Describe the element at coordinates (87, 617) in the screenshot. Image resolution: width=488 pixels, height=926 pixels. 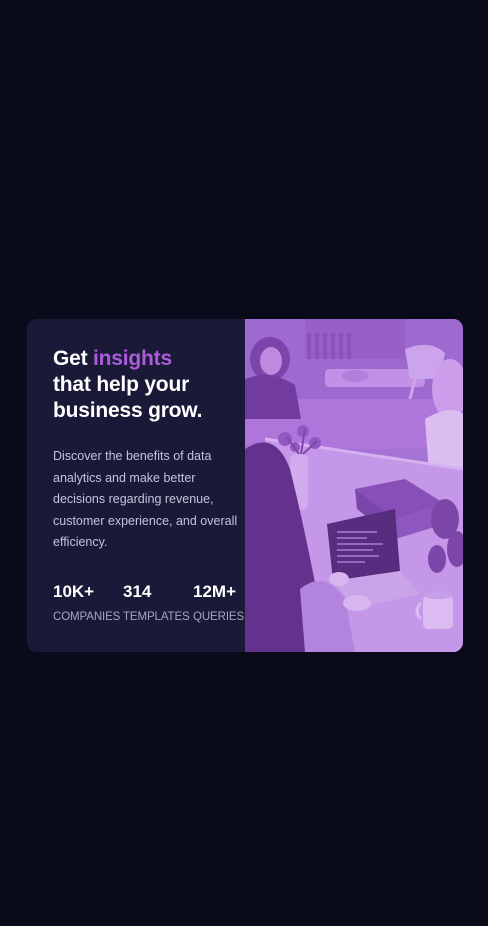
I see `stat-label: COMPANIES` at that location.